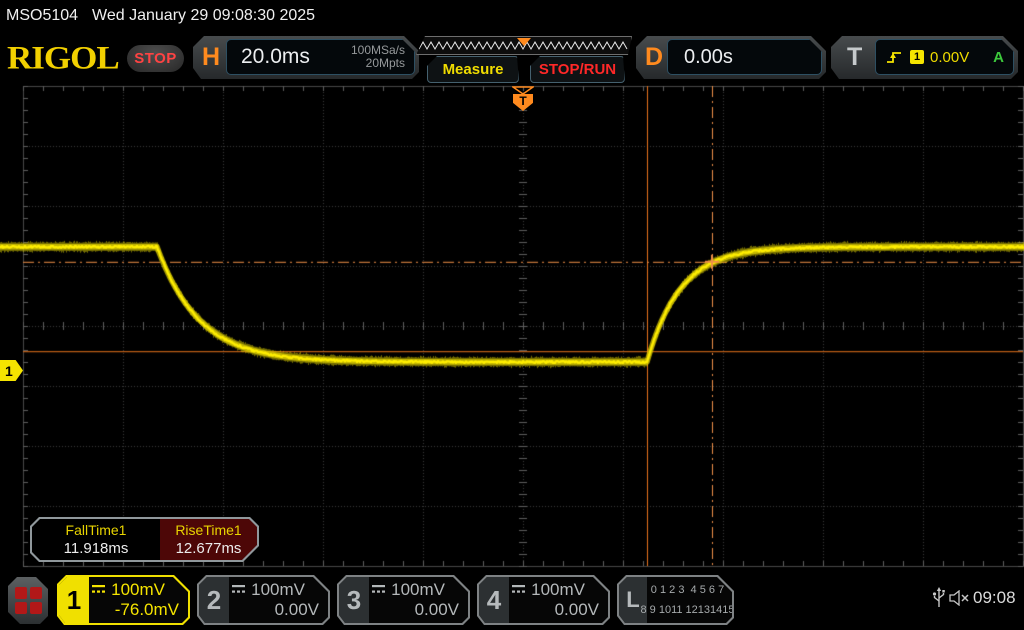  I want to click on channel-2-number: 2, so click(214, 600).